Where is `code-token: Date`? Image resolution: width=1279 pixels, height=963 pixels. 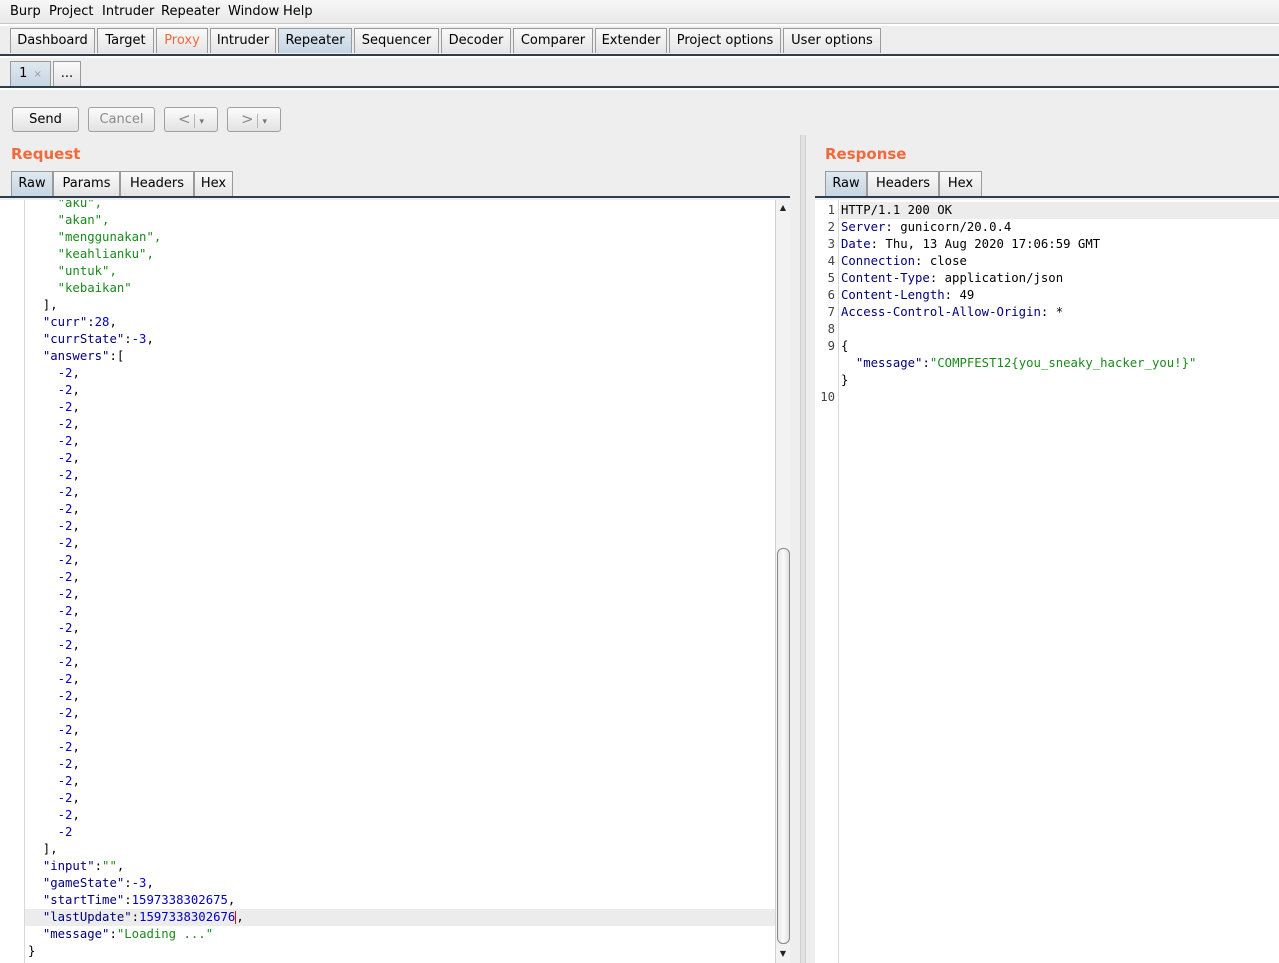
code-token: Date is located at coordinates (856, 244).